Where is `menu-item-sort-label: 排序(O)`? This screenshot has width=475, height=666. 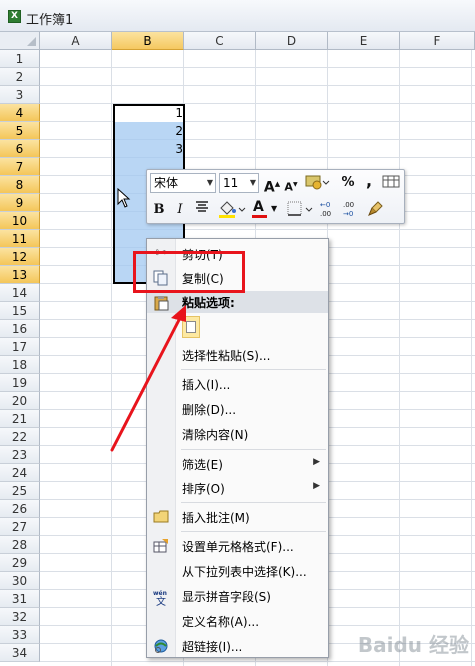
menu-item-sort-label: 排序(O) is located at coordinates (203, 489).